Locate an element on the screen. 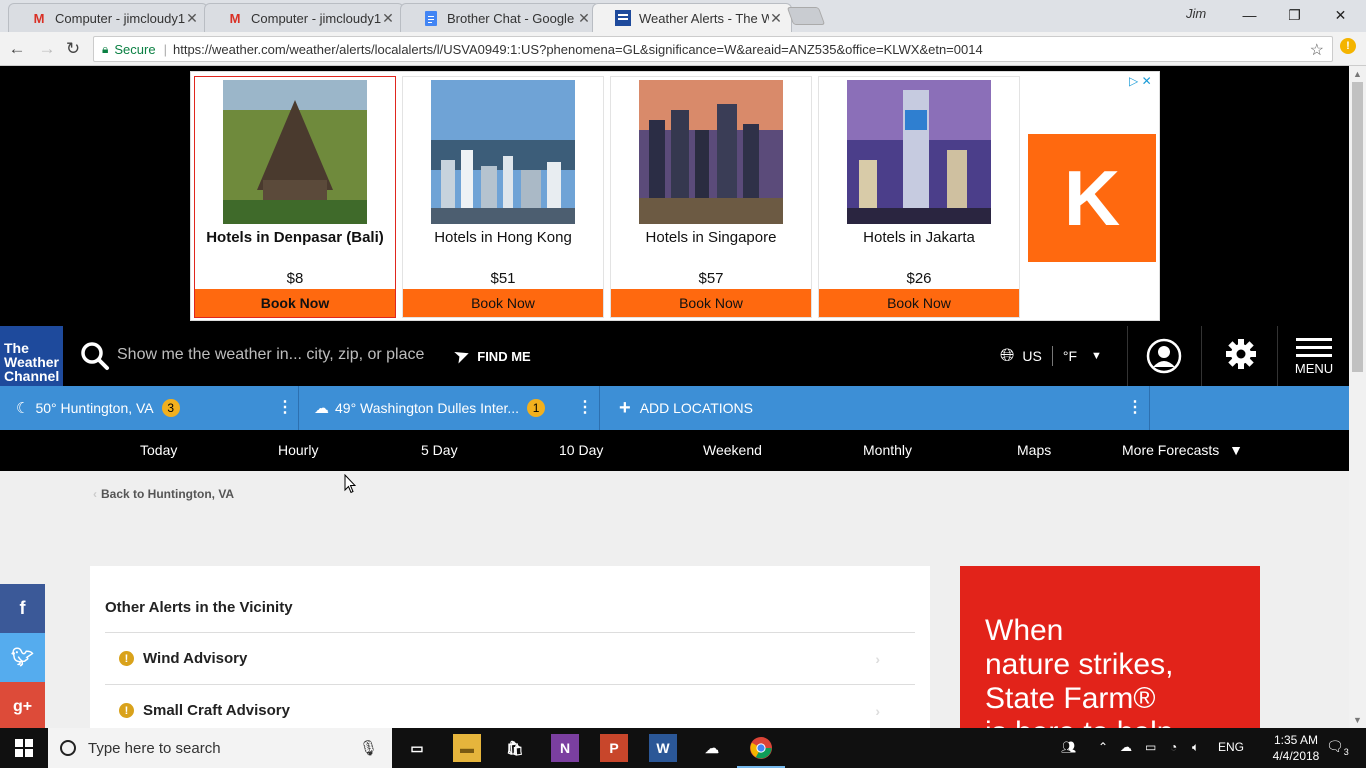 The height and width of the screenshot is (768, 1366). location-arrow-icon: ➤ is located at coordinates (462, 355).